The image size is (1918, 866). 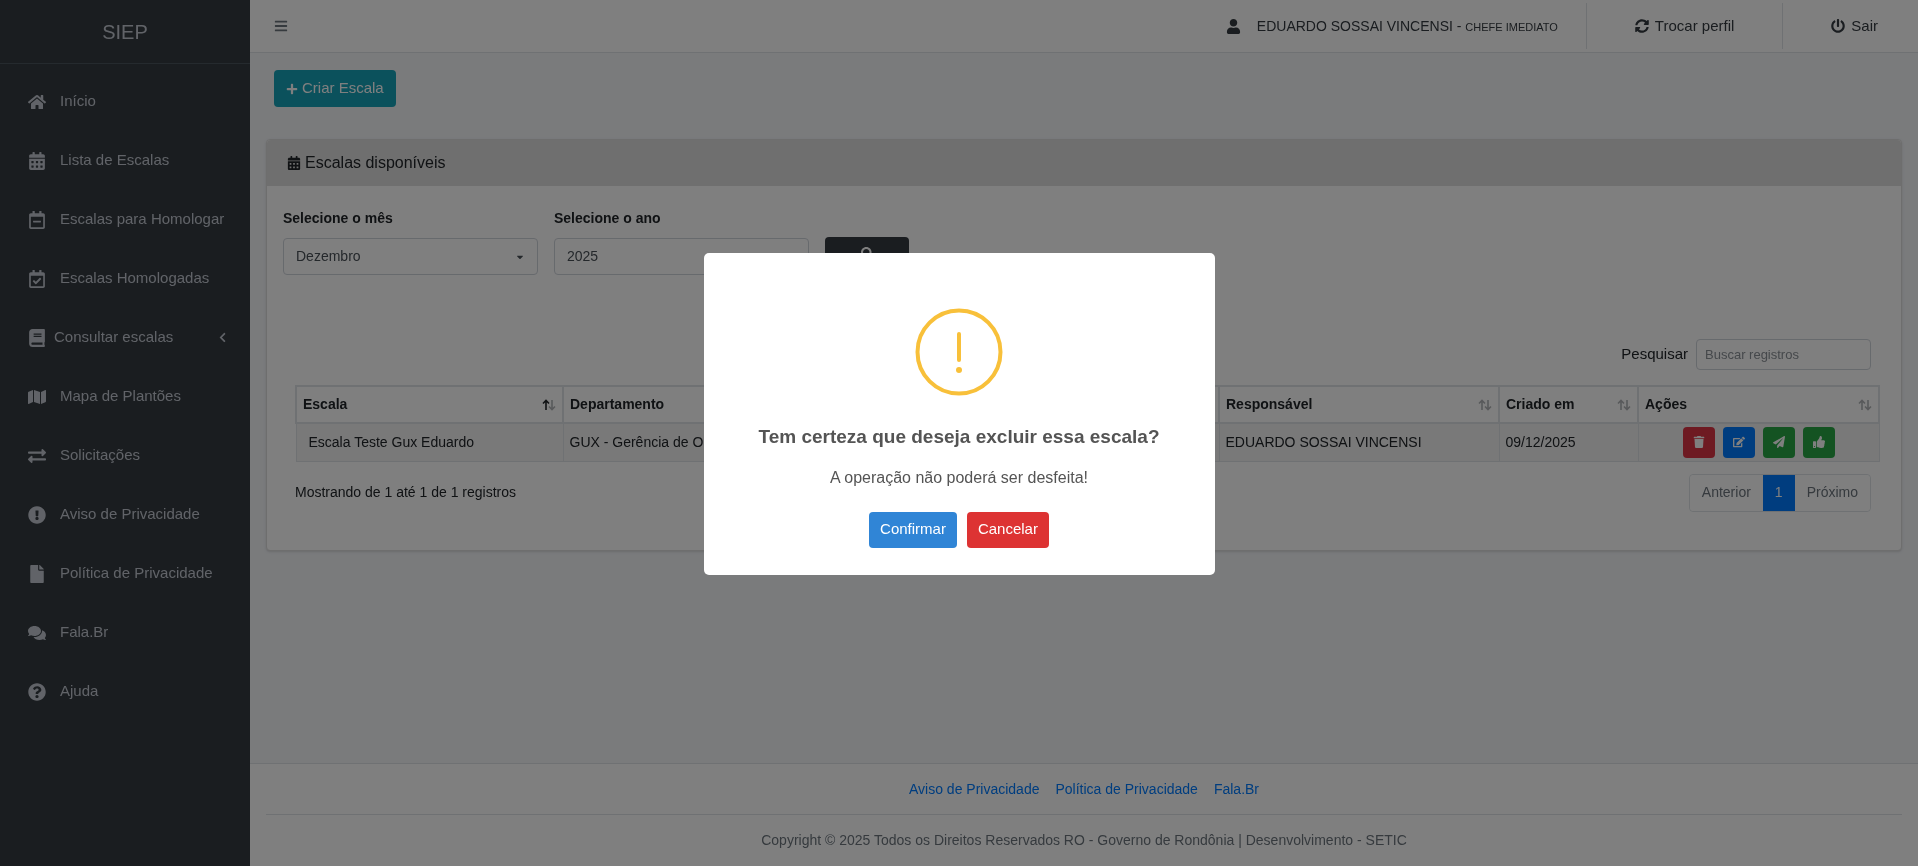 What do you see at coordinates (1359, 442) in the screenshot?
I see `table-cell: EDUARDO SOSSAI VINCENSI` at bounding box center [1359, 442].